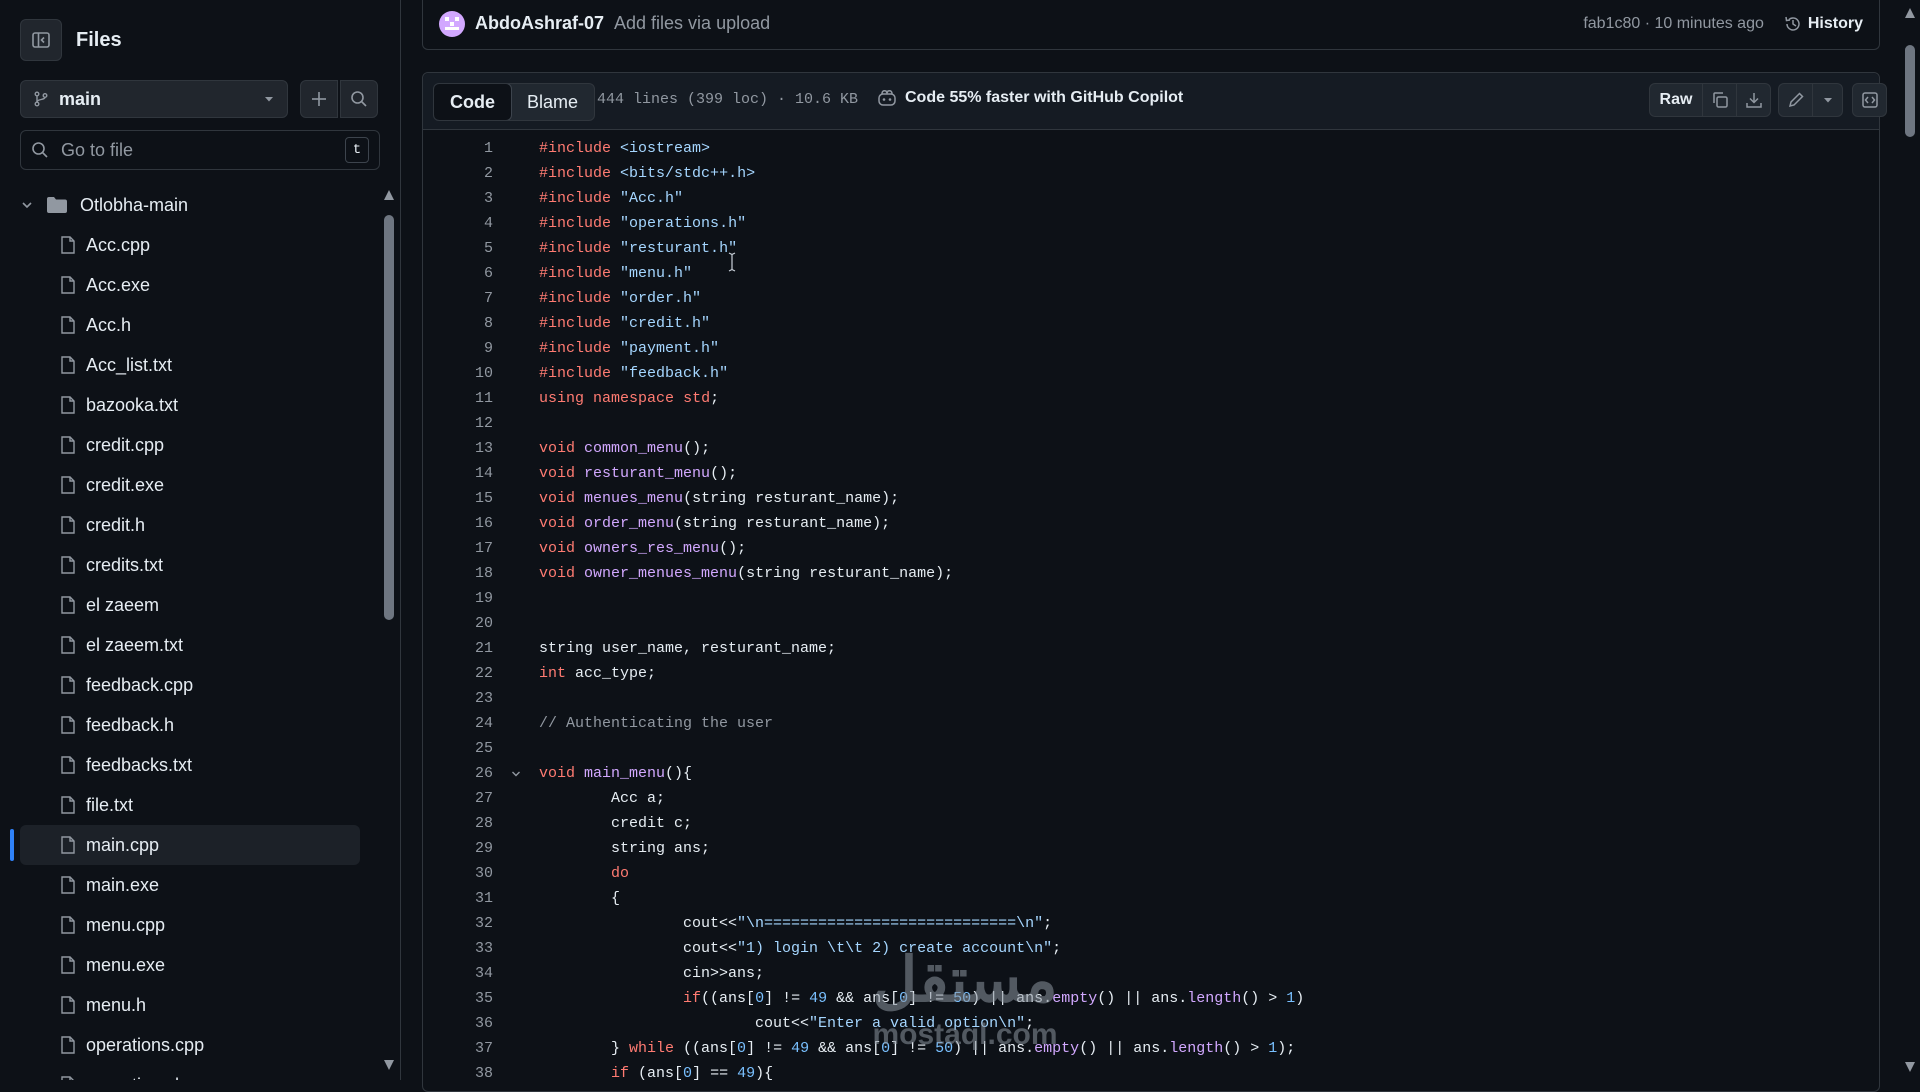  I want to click on tree-file-item: bazooka.txt, so click(190, 405).